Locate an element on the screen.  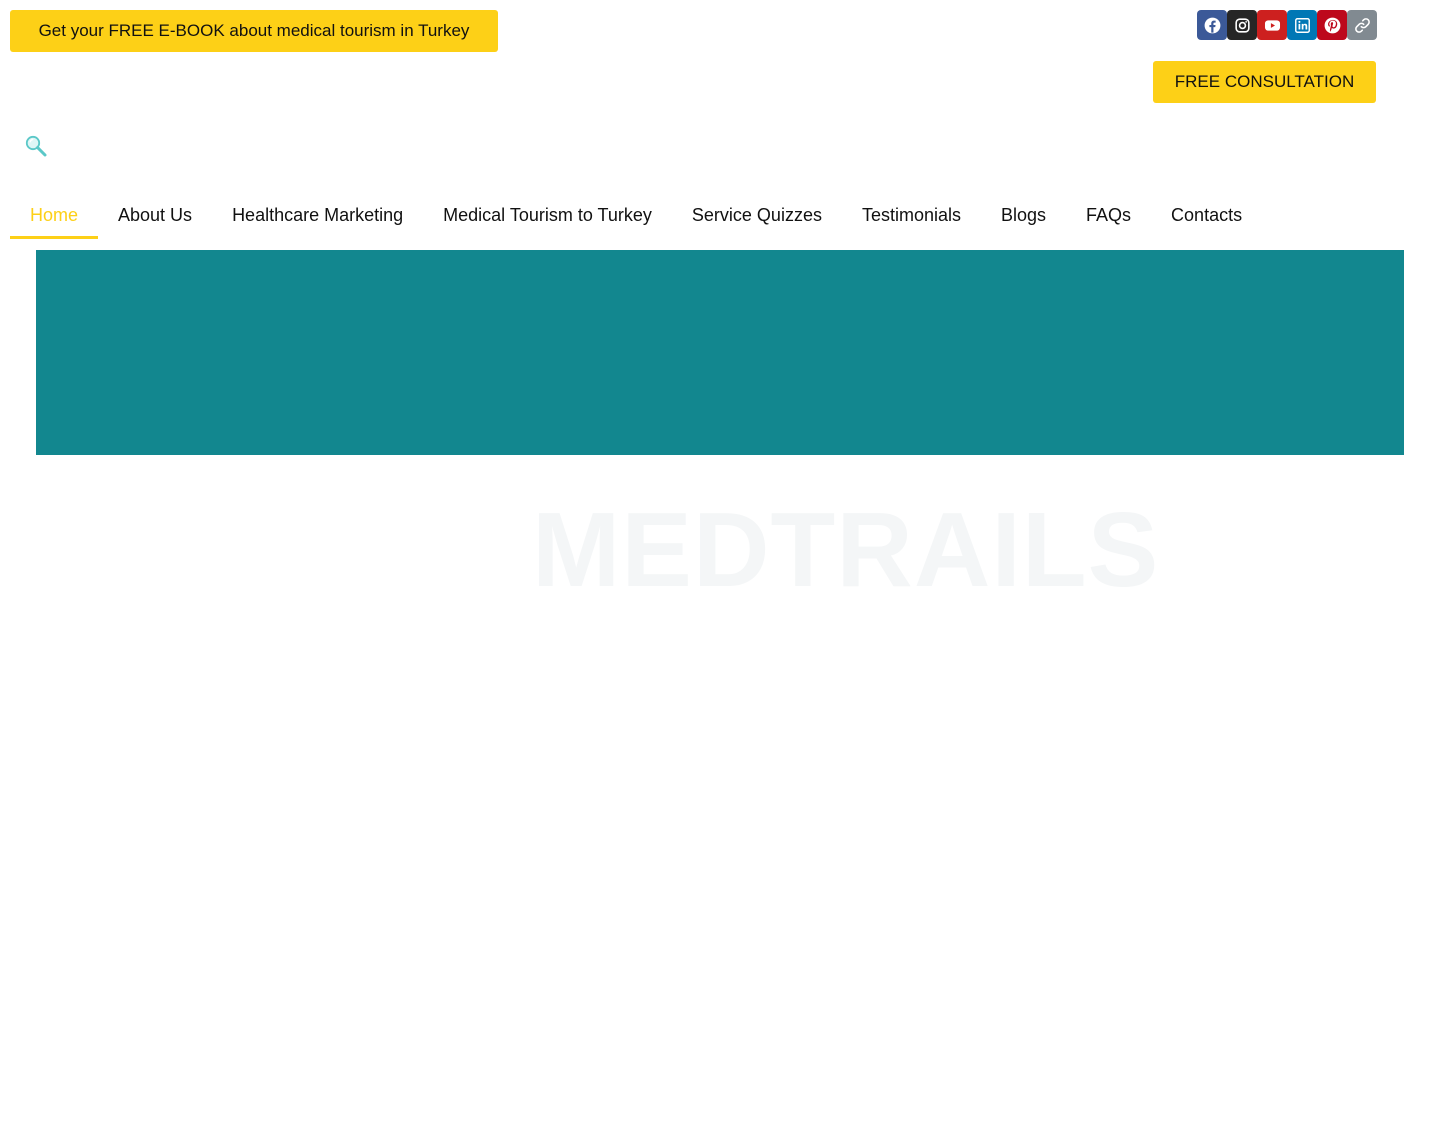
watermark-text: MEDTRAILS is located at coordinates (846, 550).